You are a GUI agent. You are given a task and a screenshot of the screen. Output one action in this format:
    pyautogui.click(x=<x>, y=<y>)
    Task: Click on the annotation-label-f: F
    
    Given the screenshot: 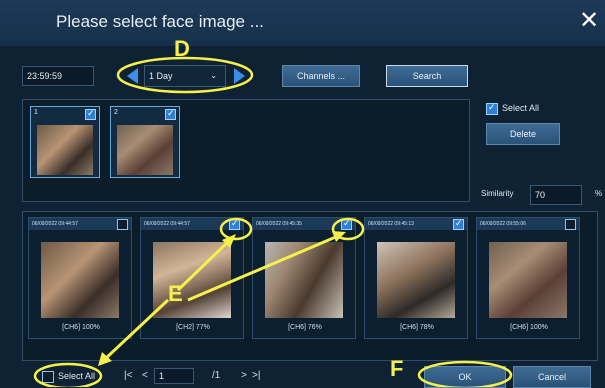 What is the action you would take?
    pyautogui.click(x=397, y=368)
    